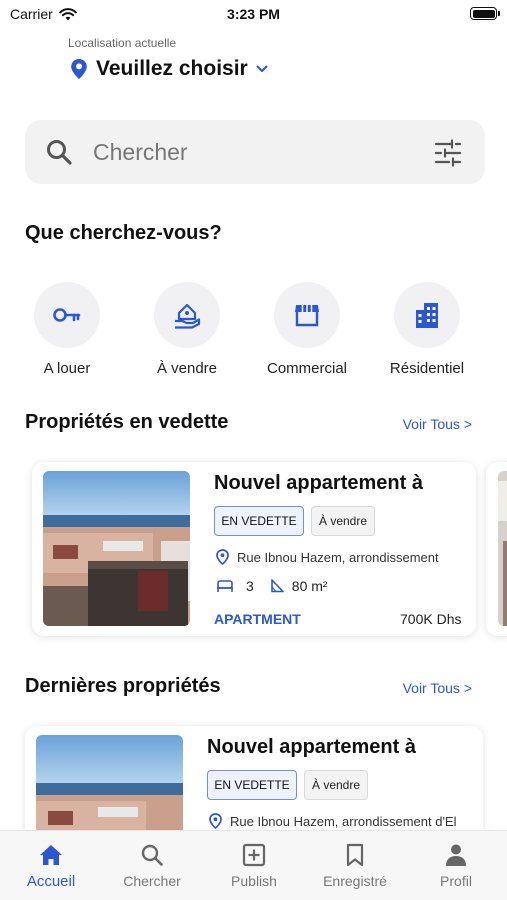 Image resolution: width=507 pixels, height=900 pixels. I want to click on status-time: 3:23 PM, so click(253, 14).